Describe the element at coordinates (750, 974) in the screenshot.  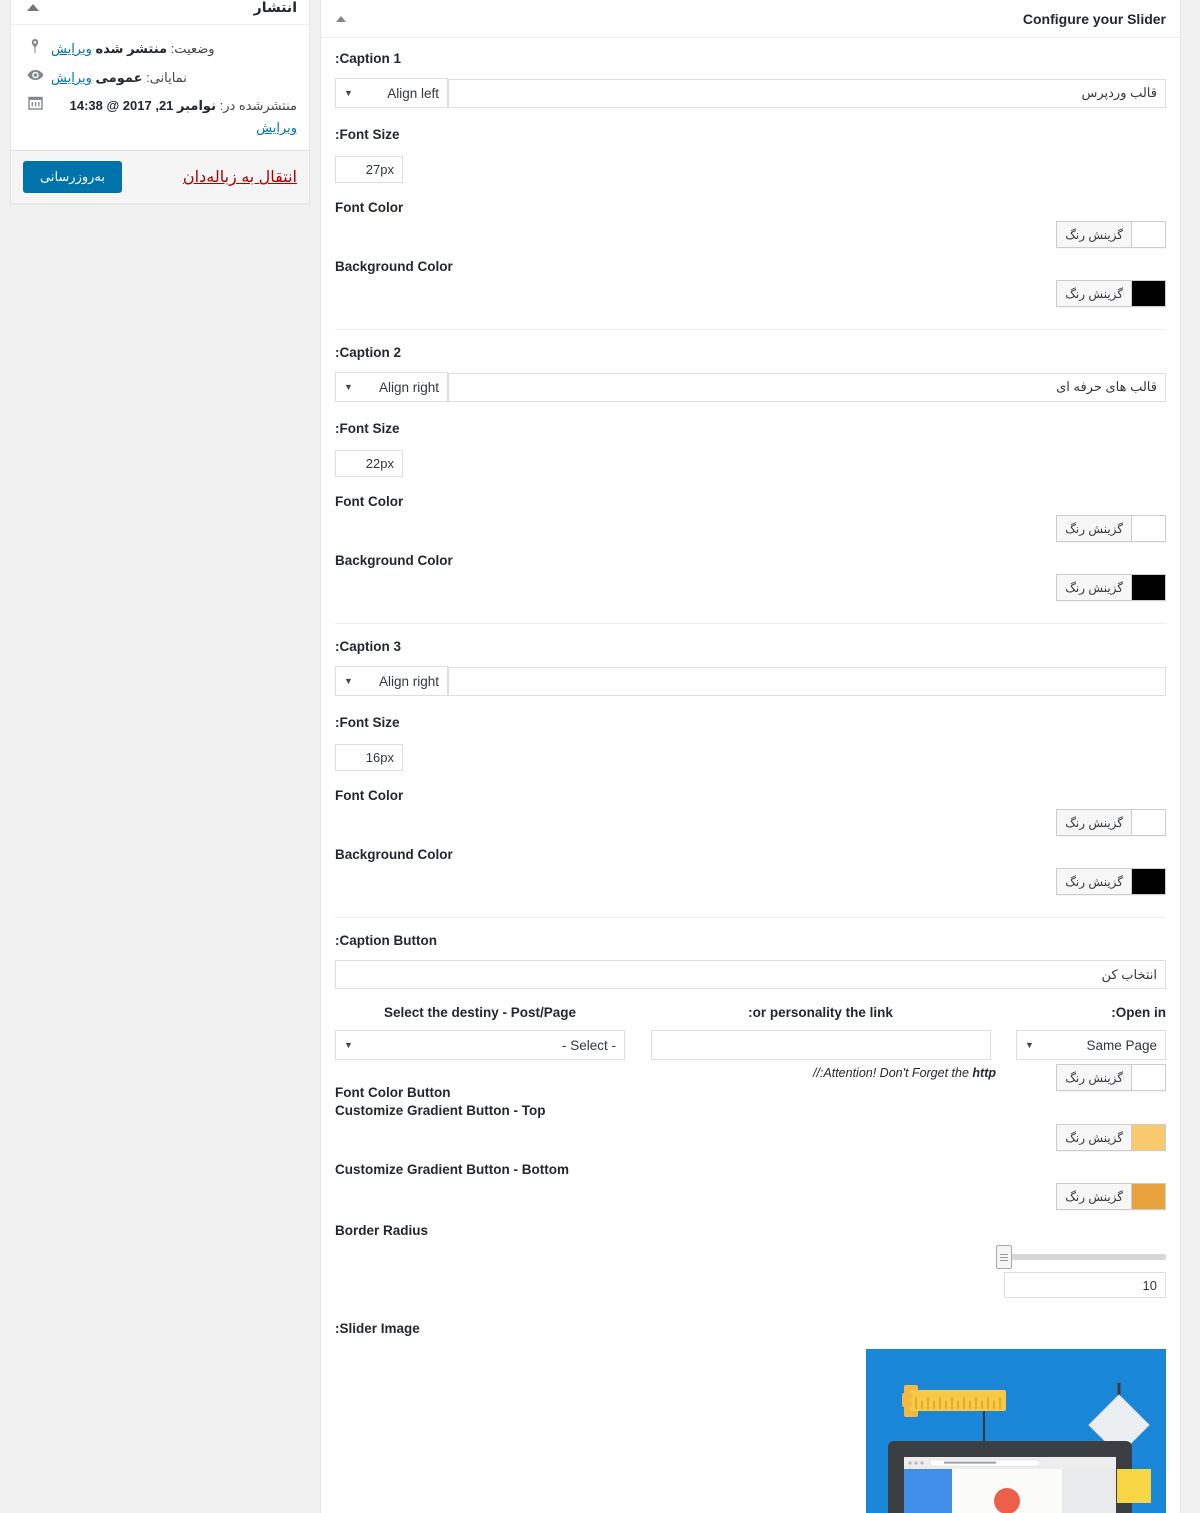
I see `caption-button-text-input` at that location.